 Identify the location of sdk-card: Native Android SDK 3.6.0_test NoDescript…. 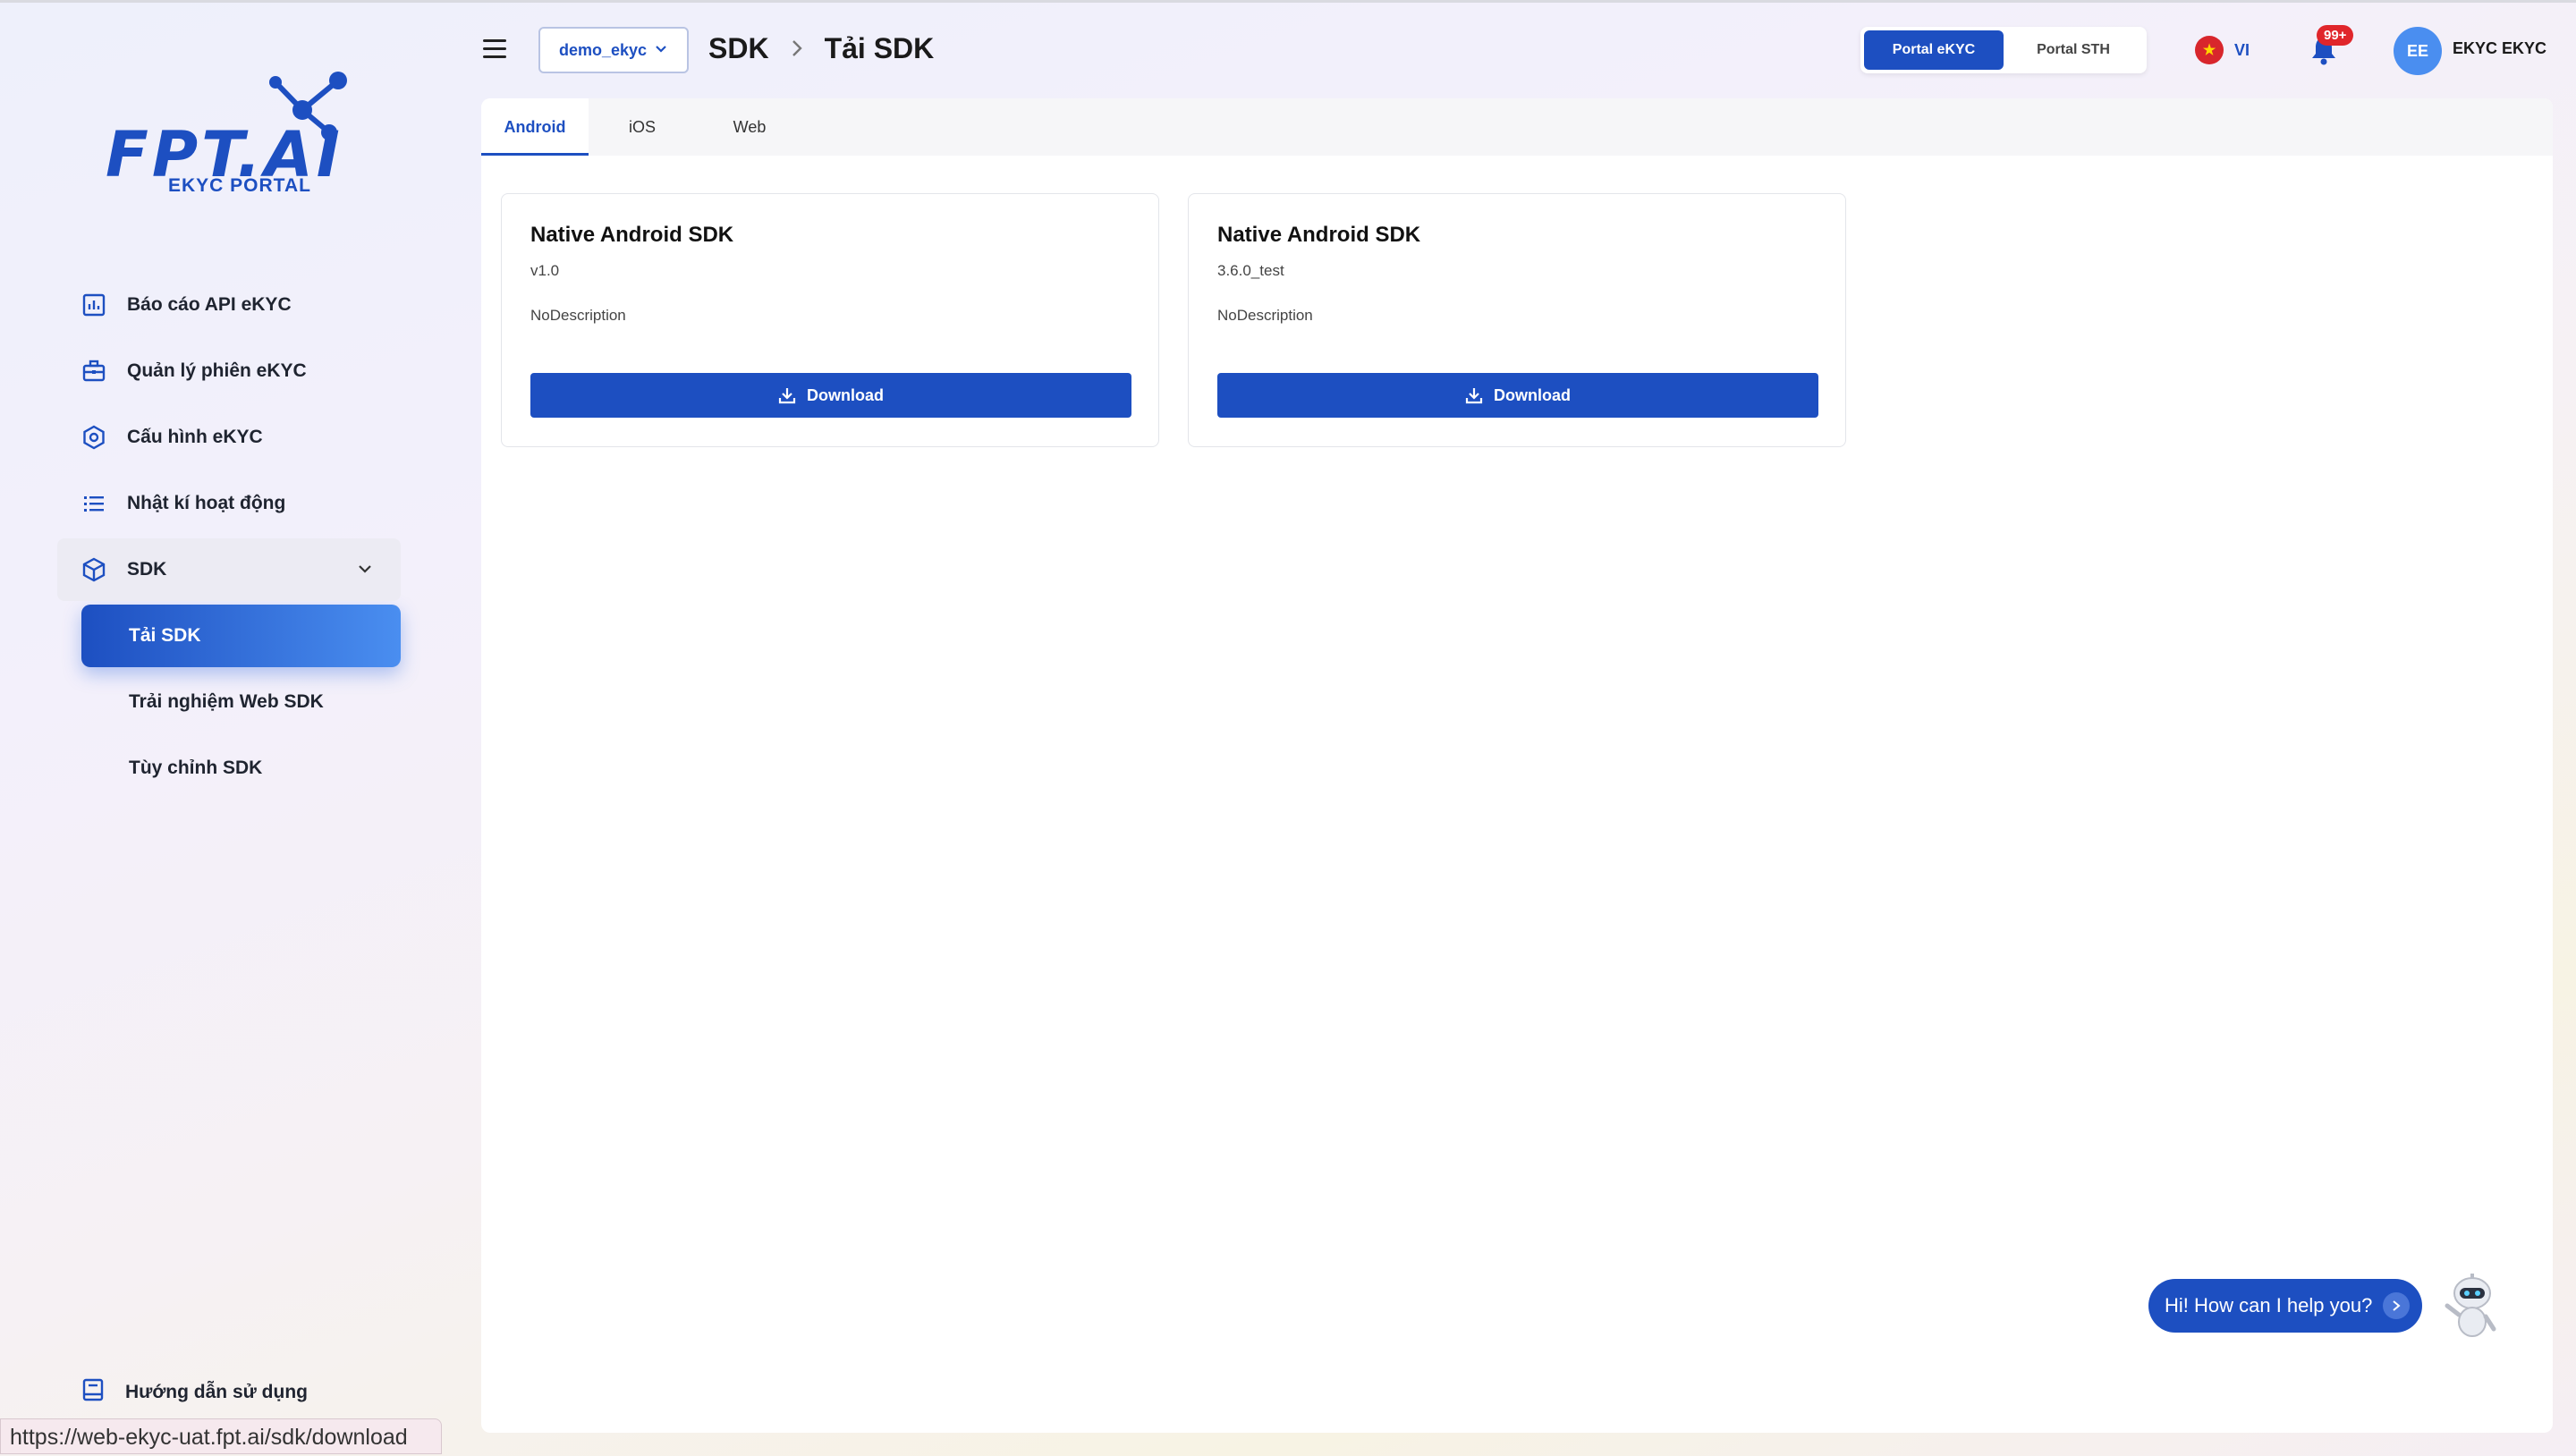
(1517, 320).